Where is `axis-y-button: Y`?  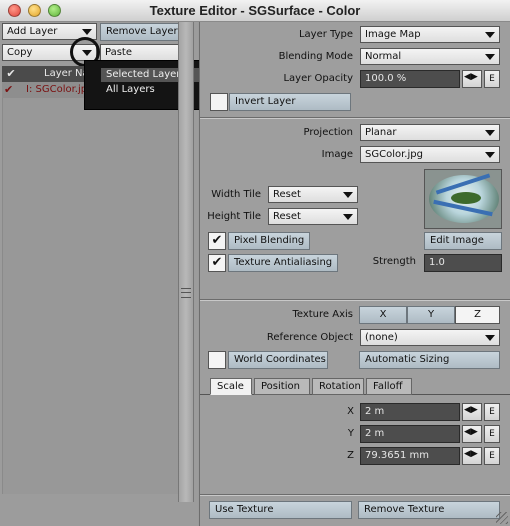 axis-y-button: Y is located at coordinates (431, 315).